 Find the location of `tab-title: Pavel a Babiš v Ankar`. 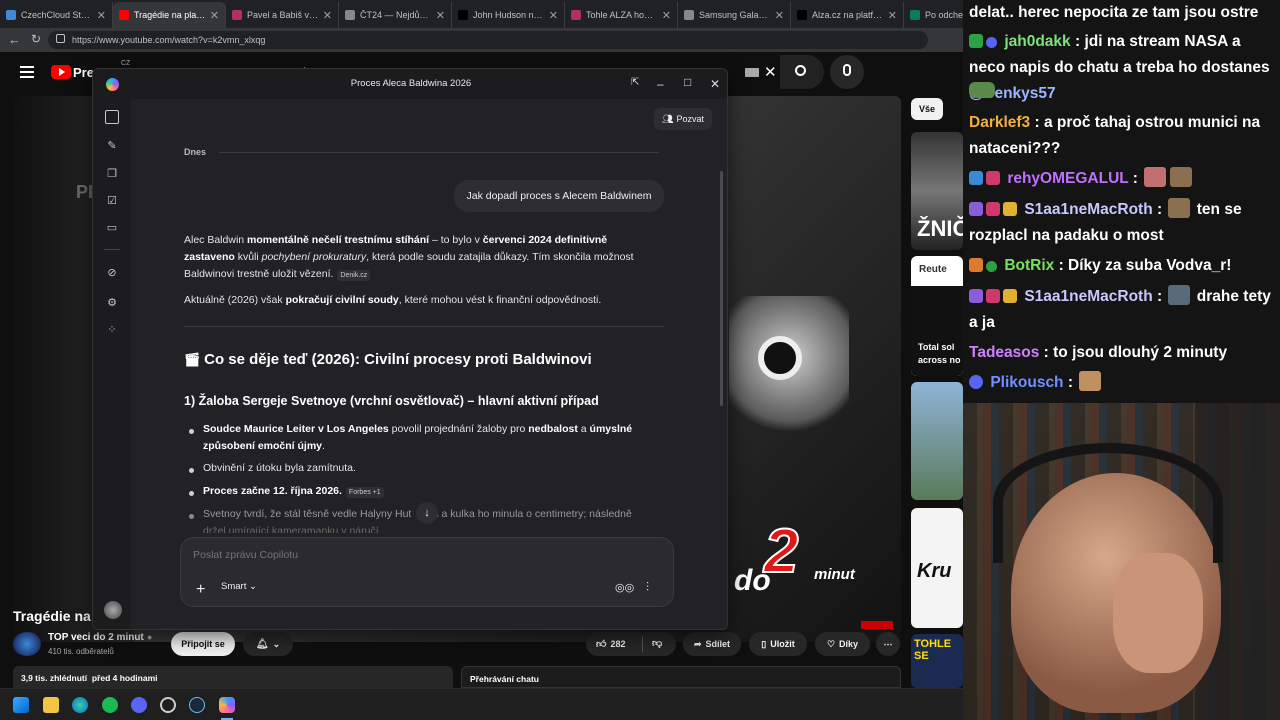

tab-title: Pavel a Babiš v Ankar is located at coordinates (283, 15).